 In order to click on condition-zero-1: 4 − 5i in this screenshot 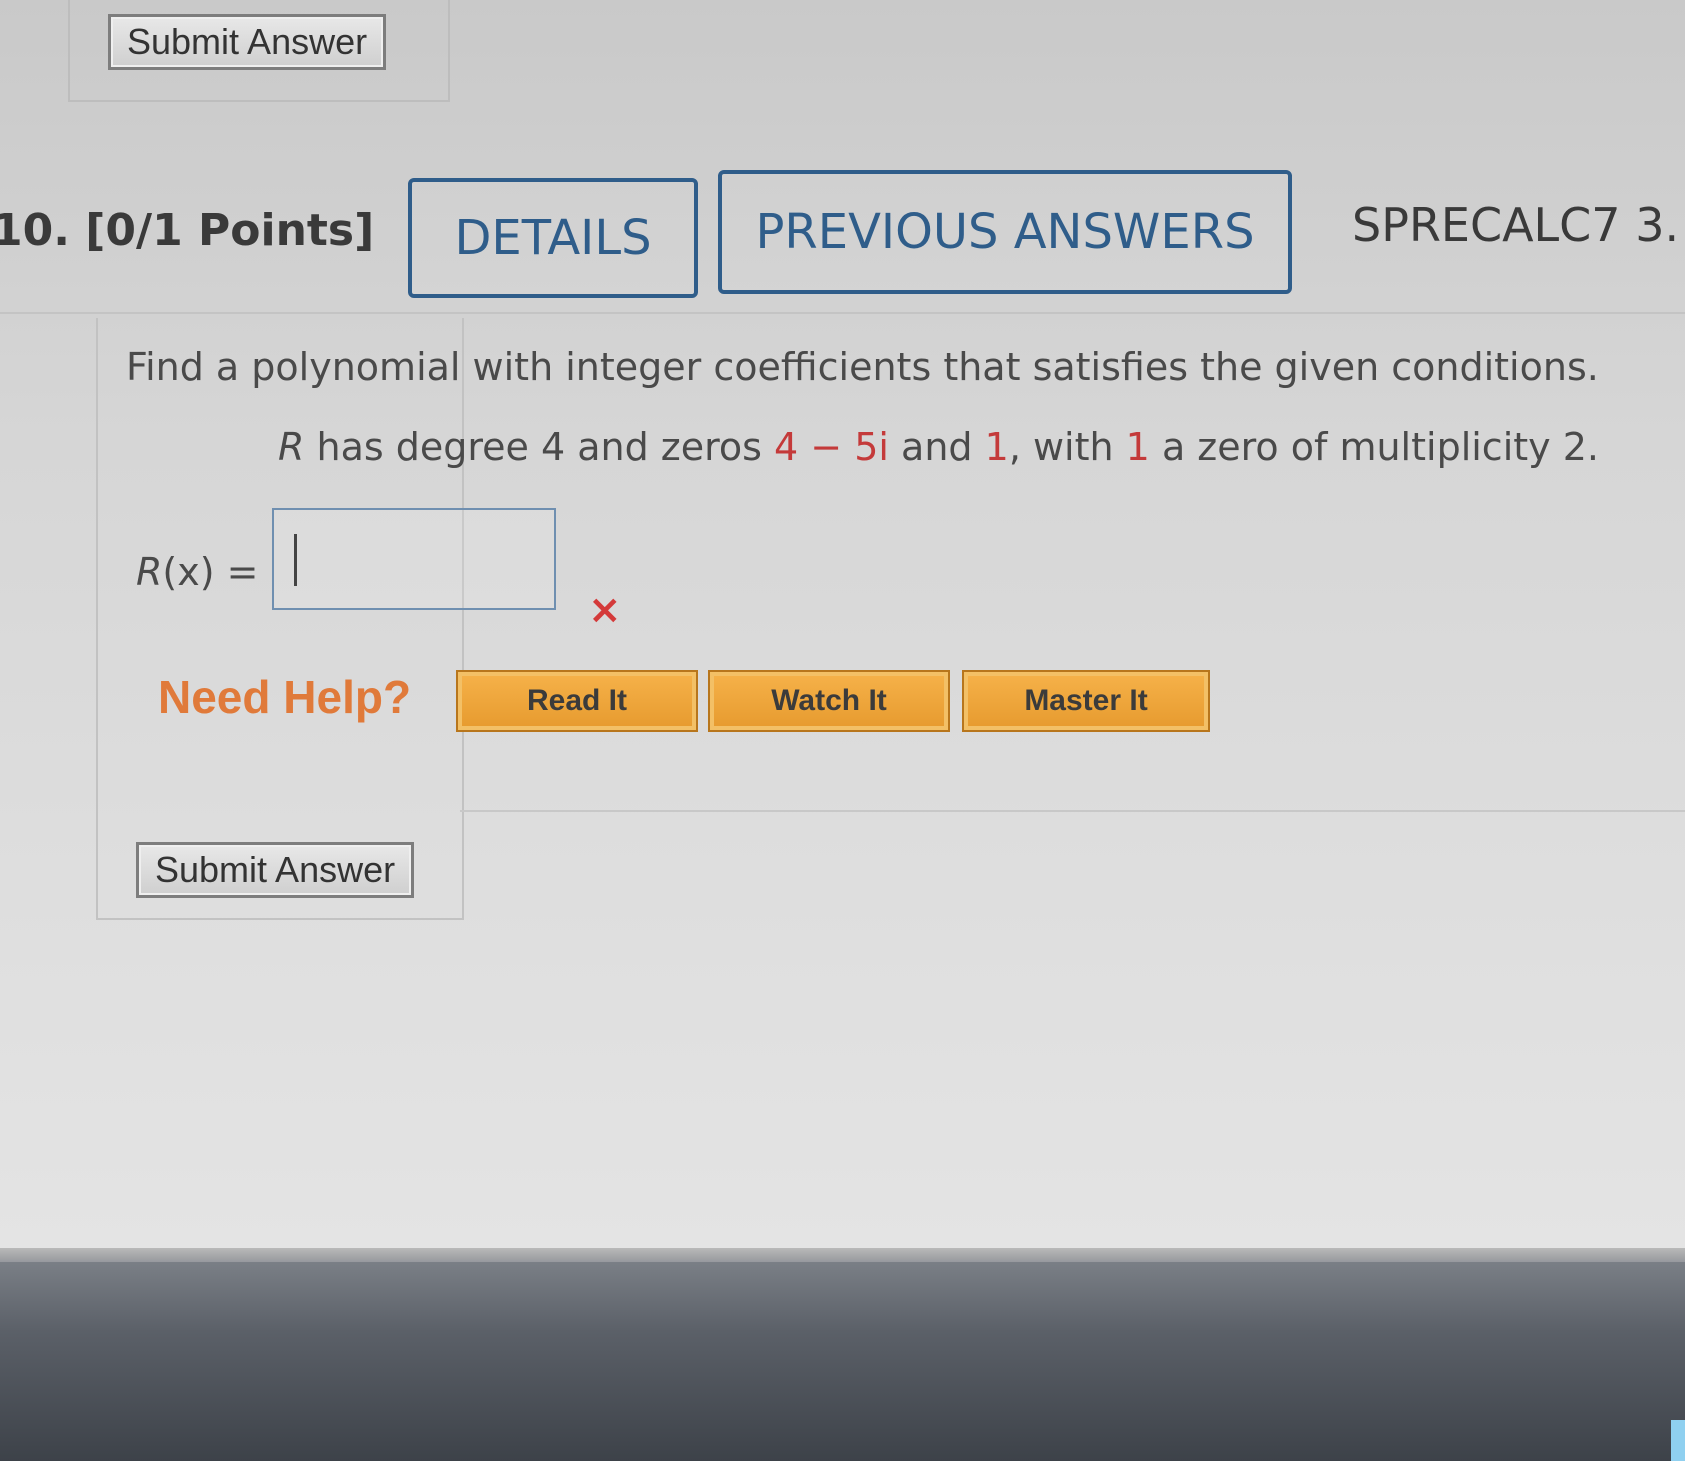, I will do `click(831, 447)`.